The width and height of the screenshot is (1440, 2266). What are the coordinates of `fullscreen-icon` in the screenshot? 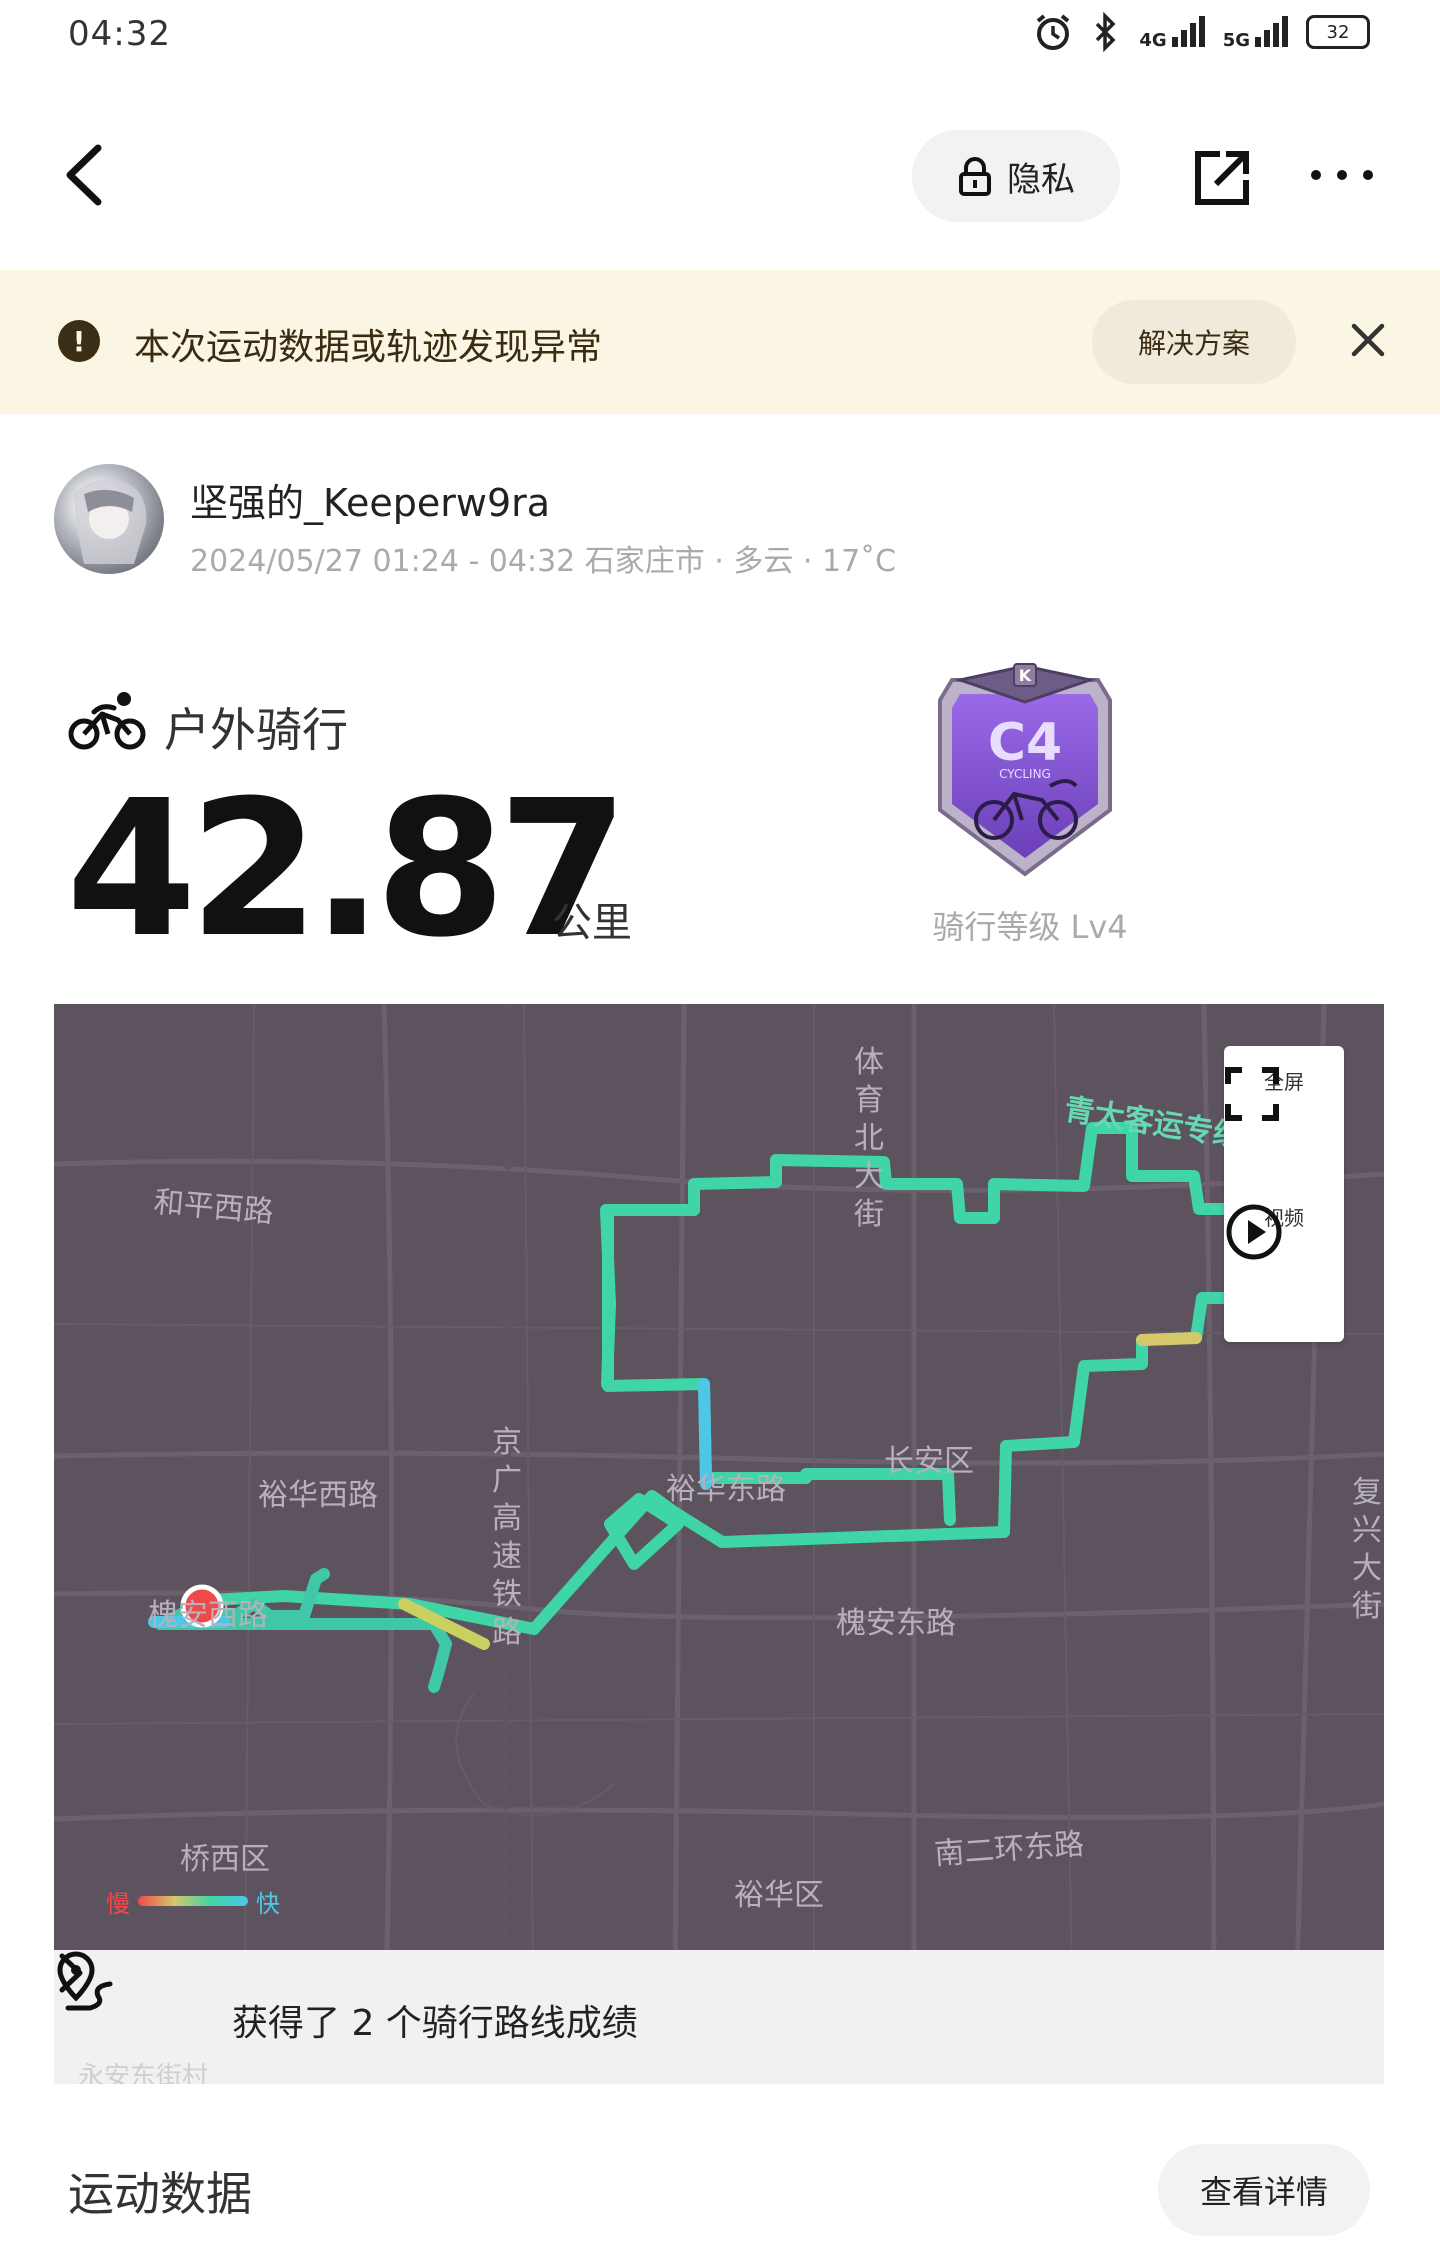 It's located at (1252, 1094).